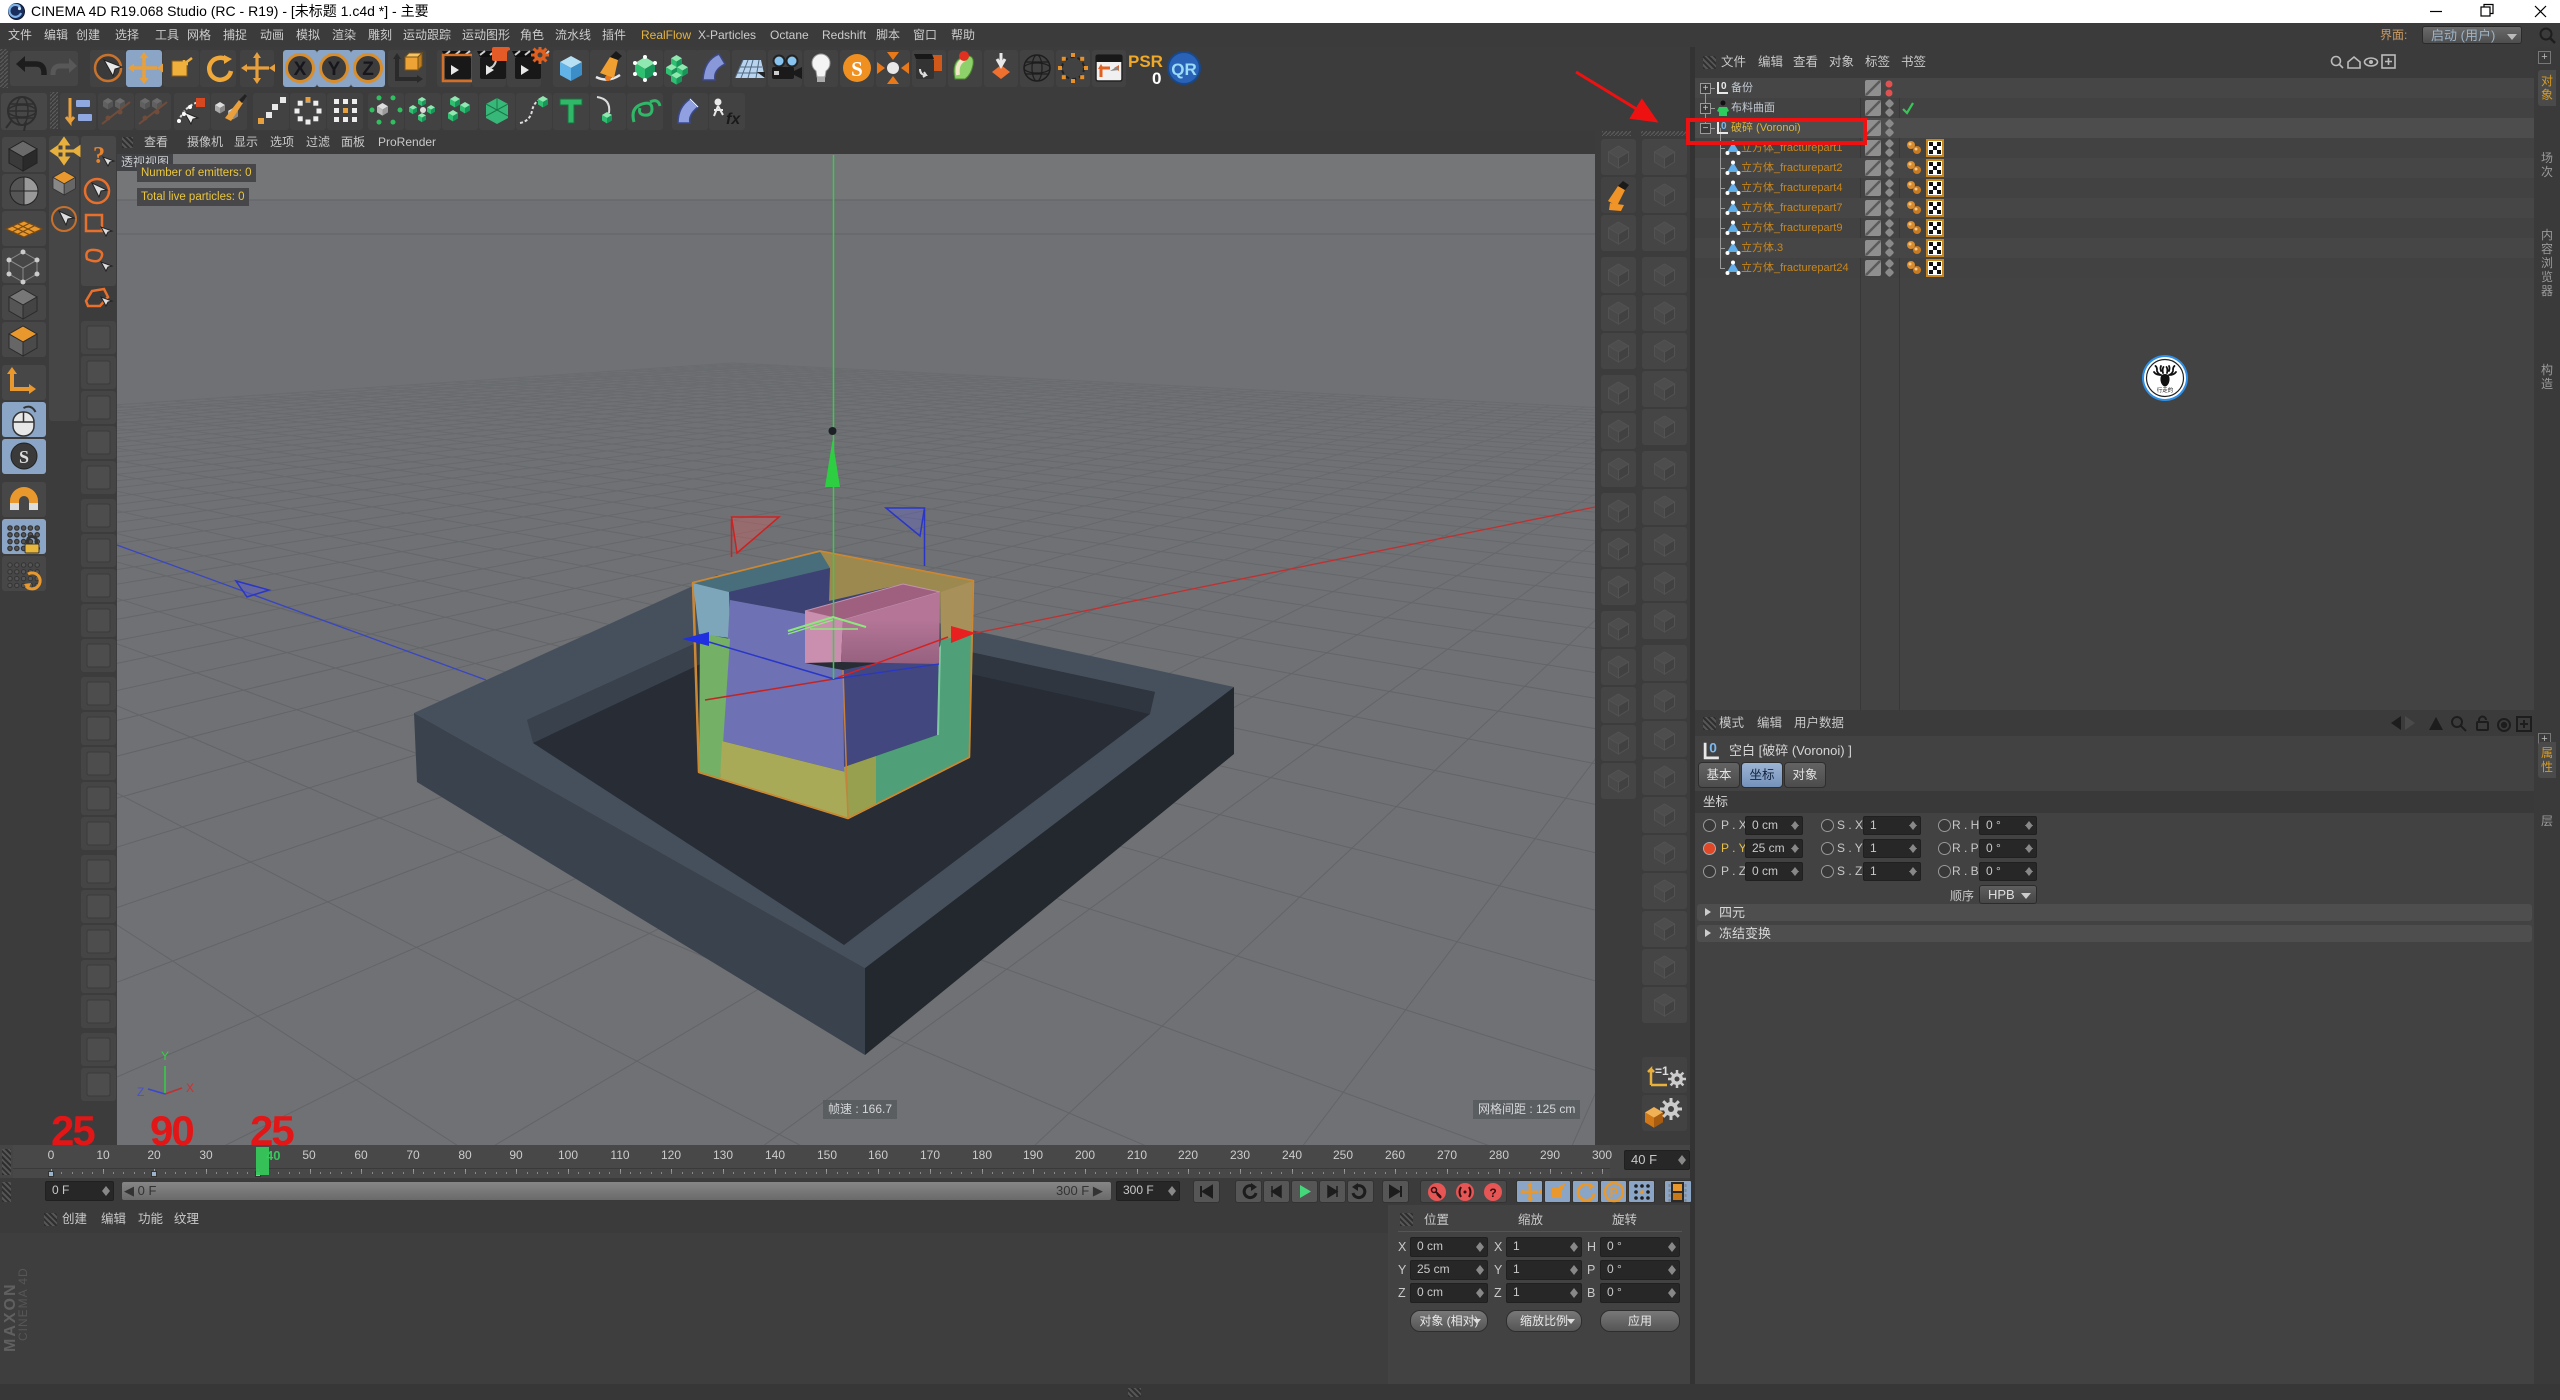 The width and height of the screenshot is (2560, 1400). I want to click on svg-text: 行走的, so click(2165, 390).